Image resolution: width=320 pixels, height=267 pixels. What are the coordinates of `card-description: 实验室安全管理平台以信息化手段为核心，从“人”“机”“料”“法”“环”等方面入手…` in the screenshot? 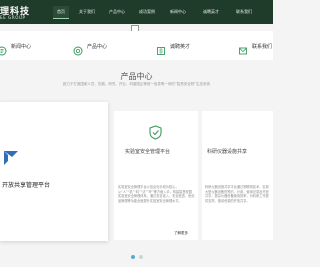 It's located at (156, 194).